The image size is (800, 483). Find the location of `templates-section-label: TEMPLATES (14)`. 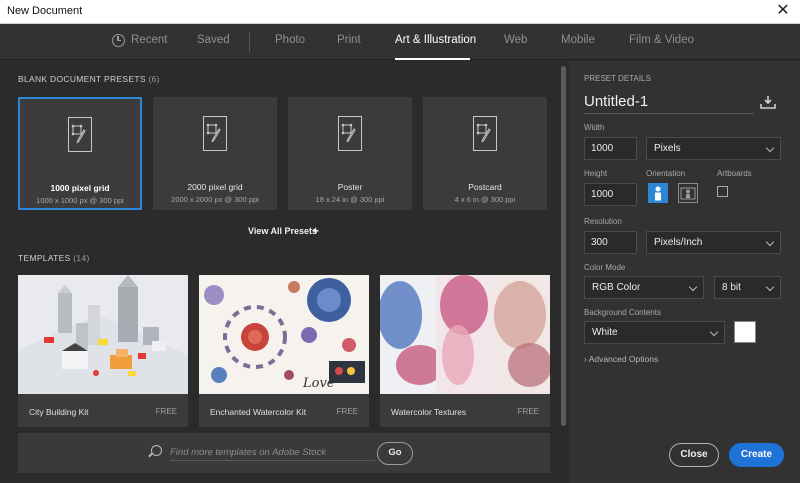

templates-section-label: TEMPLATES (14) is located at coordinates (54, 258).